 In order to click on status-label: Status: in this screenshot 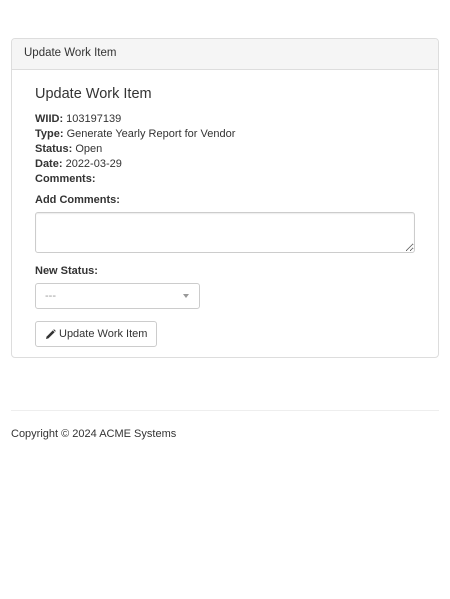, I will do `click(54, 149)`.